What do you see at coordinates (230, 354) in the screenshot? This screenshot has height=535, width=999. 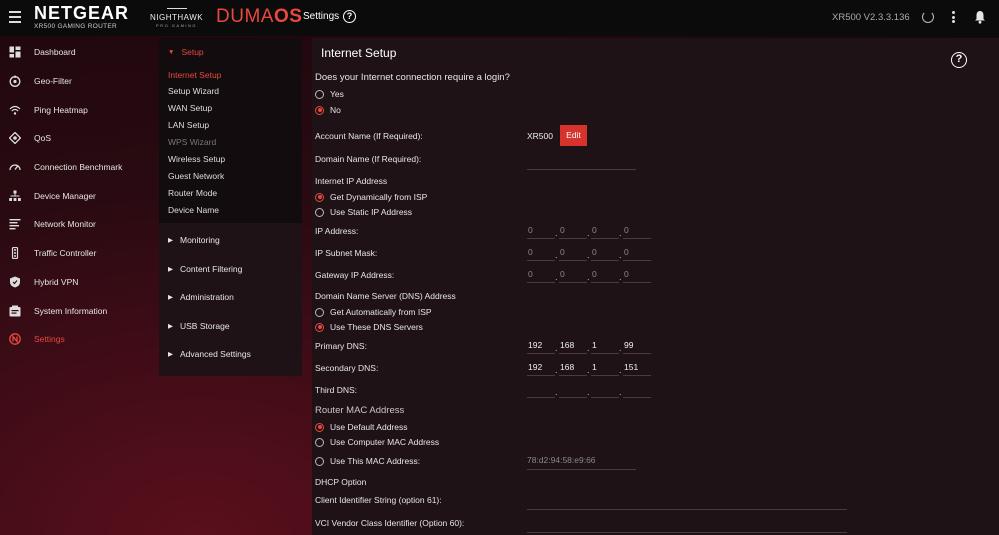 I see `subnav-section-advanced-settings: ▶ Advanced Settings` at bounding box center [230, 354].